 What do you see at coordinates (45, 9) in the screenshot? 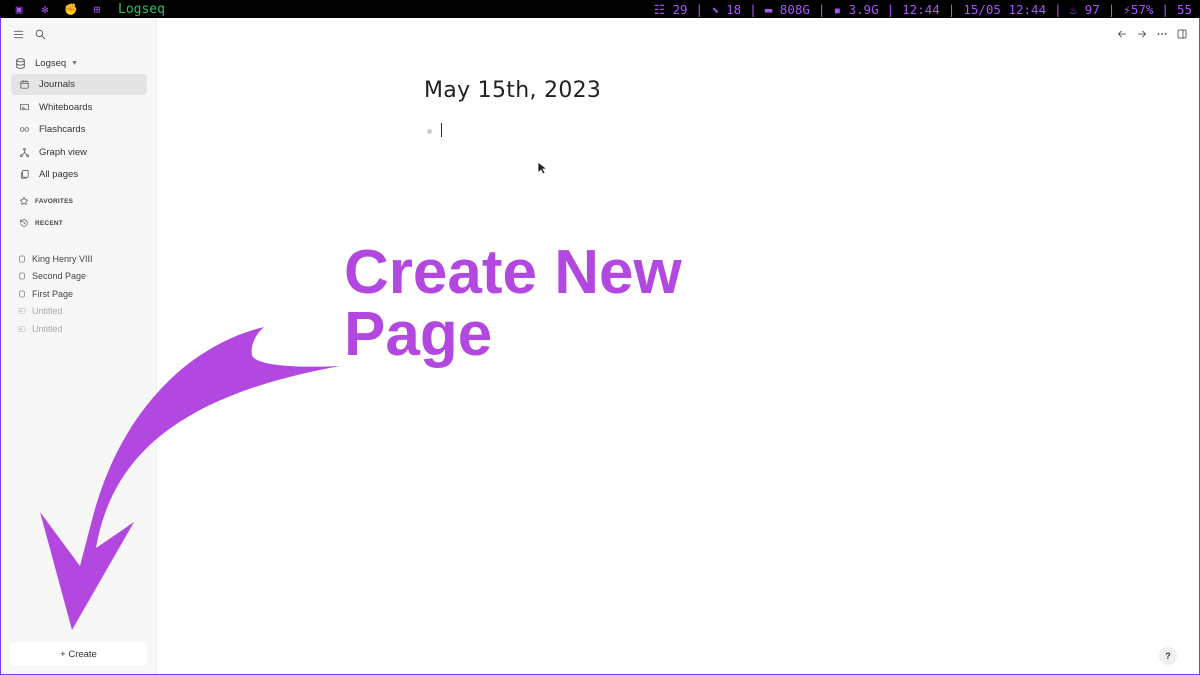
I see `leaf-icon: ✻` at bounding box center [45, 9].